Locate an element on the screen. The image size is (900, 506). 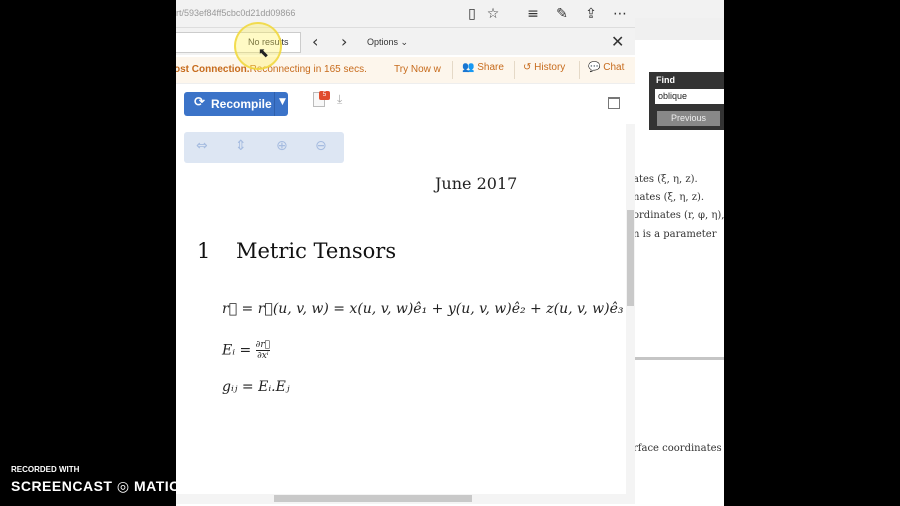
try-now-link: Try Now w is located at coordinates (417, 69).